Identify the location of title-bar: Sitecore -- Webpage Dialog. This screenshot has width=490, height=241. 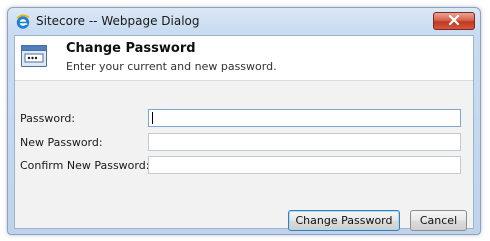
(244, 21).